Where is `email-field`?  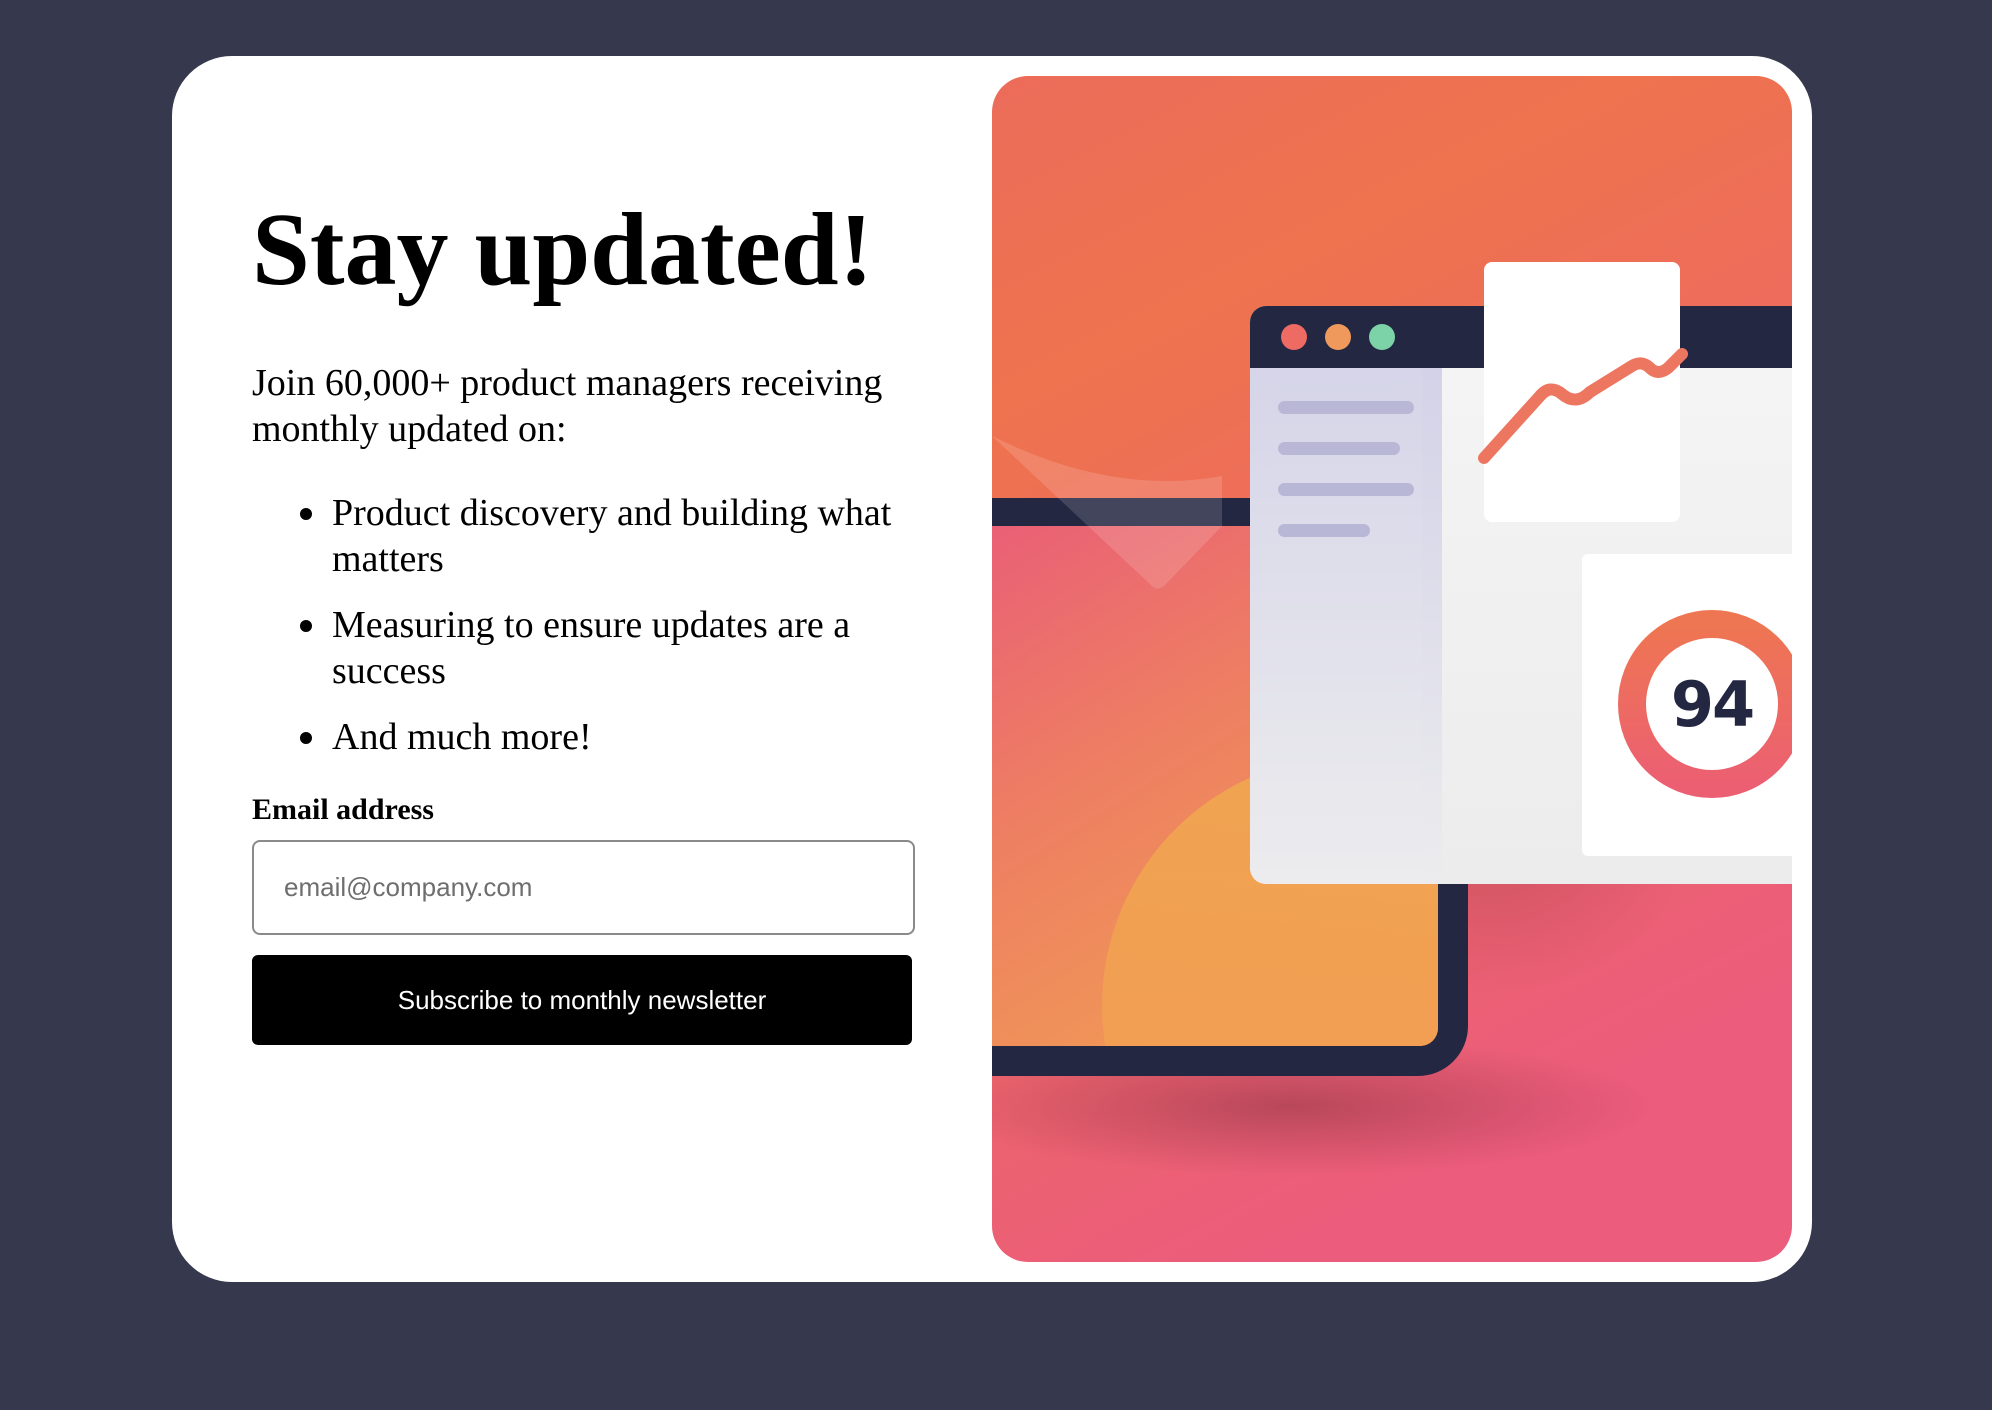
email-field is located at coordinates (583, 887).